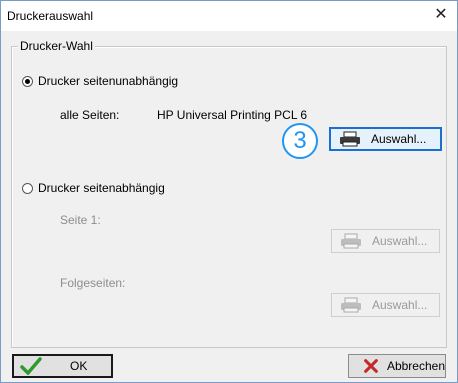 The height and width of the screenshot is (383, 458). Describe the element at coordinates (31, 366) in the screenshot. I see `checkmark-icon` at that location.